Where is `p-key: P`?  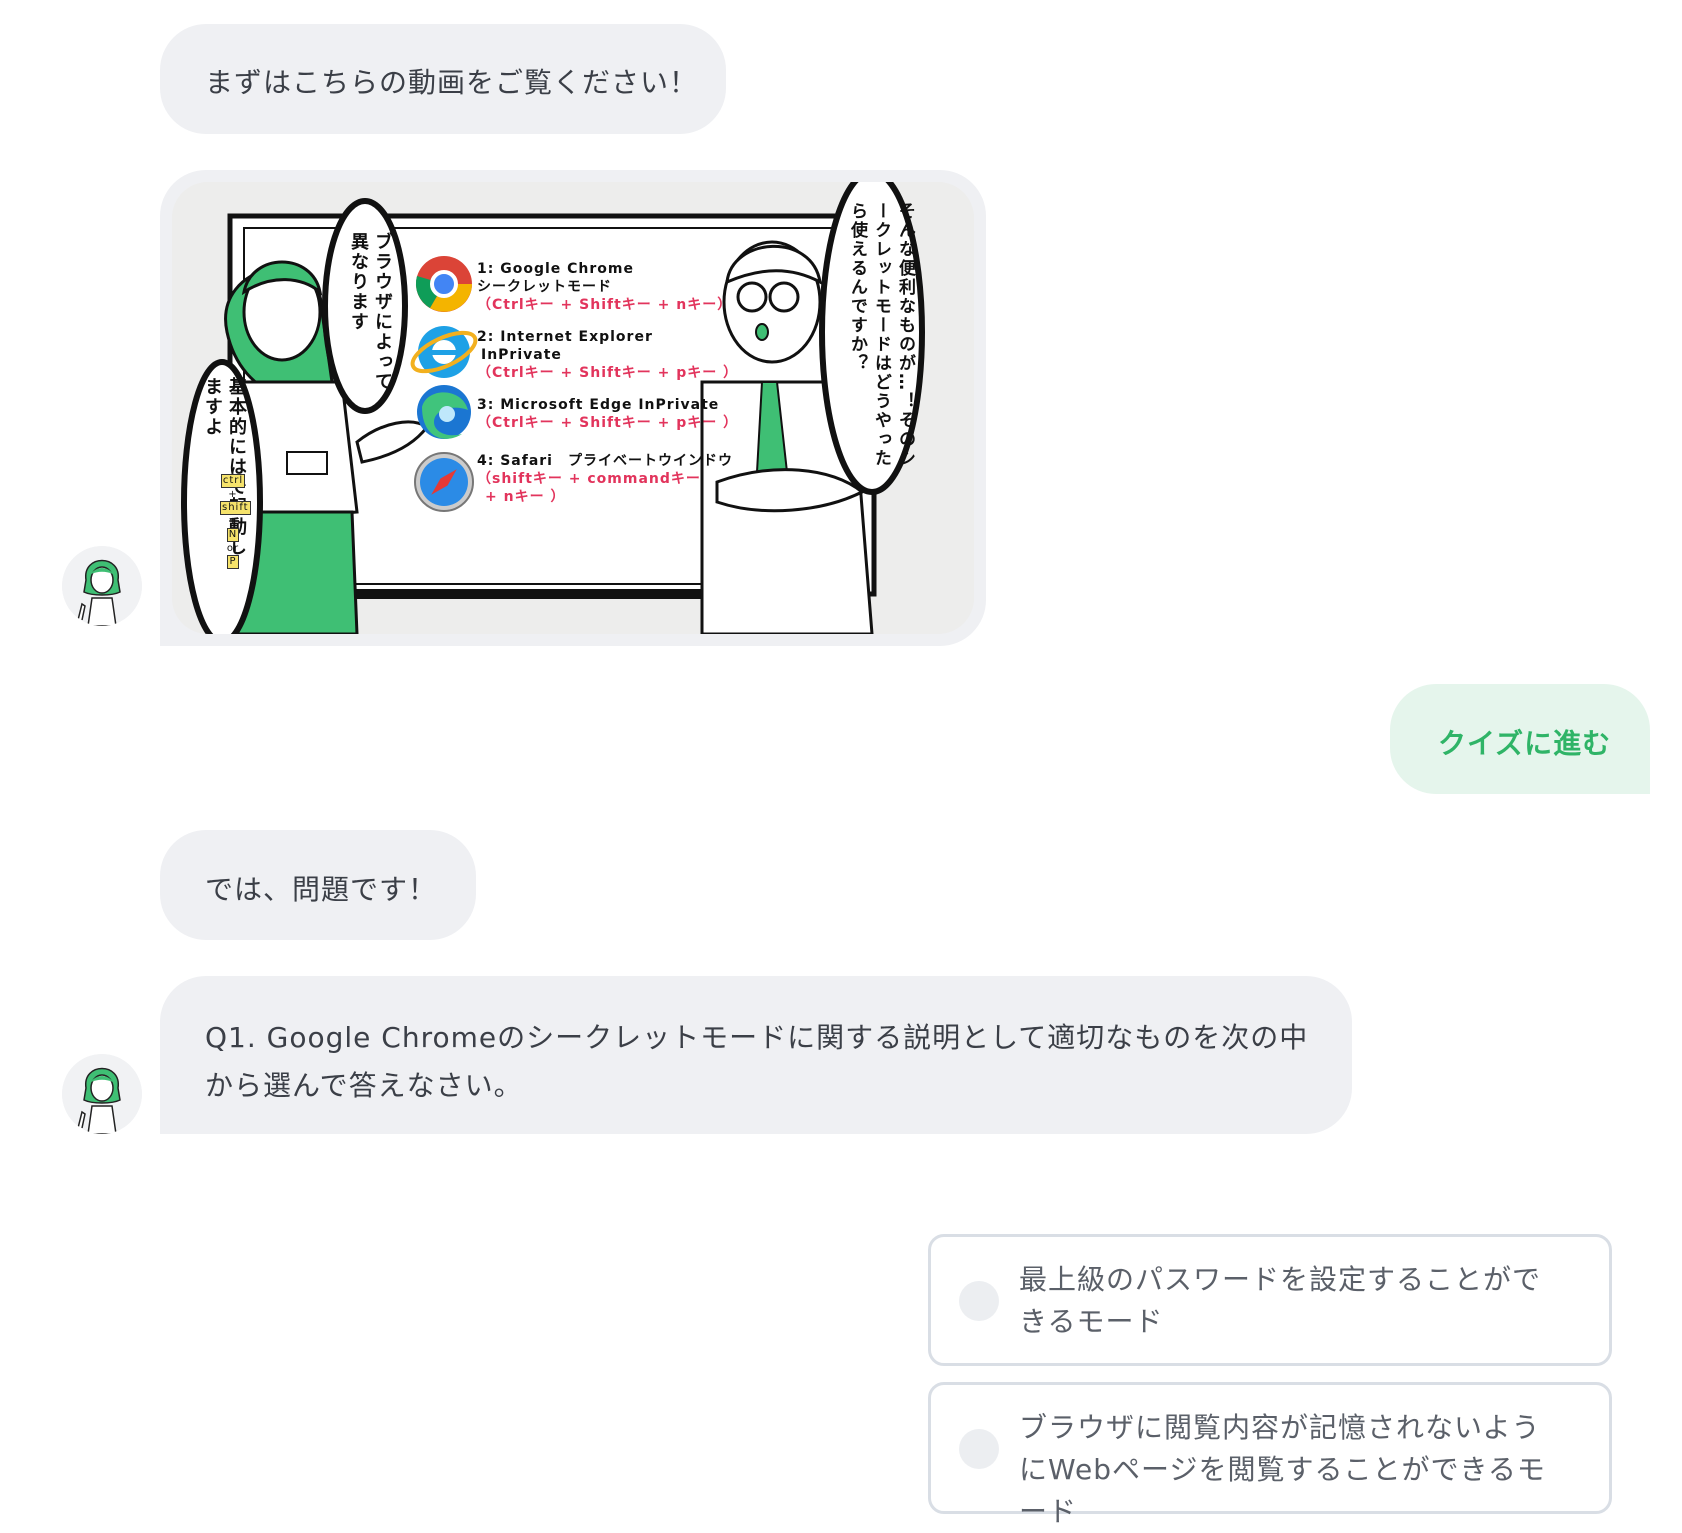 p-key: P is located at coordinates (233, 562).